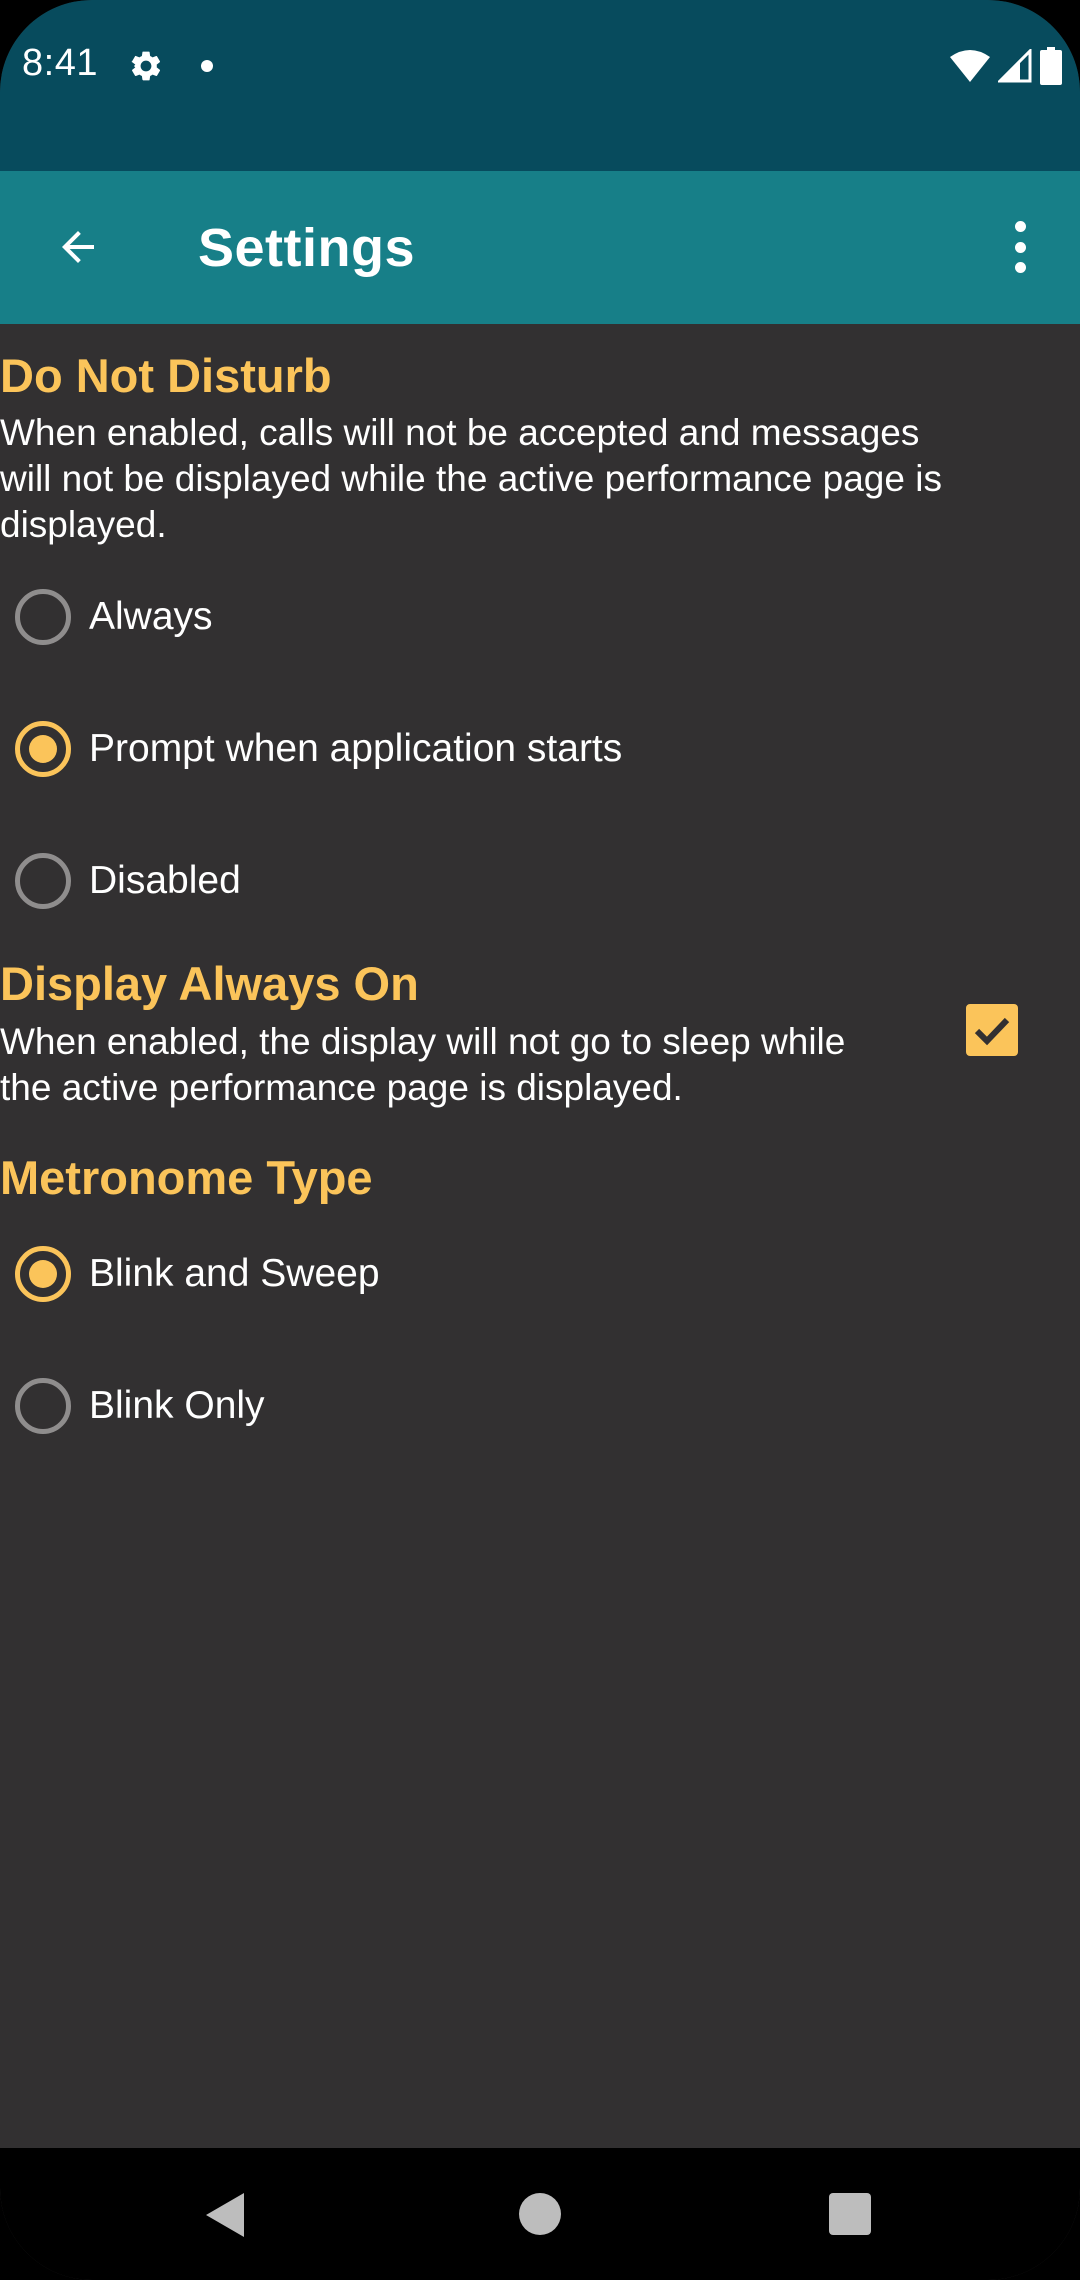 This screenshot has width=1080, height=2280. Describe the element at coordinates (226, 2215) in the screenshot. I see `nav-back-icon` at that location.